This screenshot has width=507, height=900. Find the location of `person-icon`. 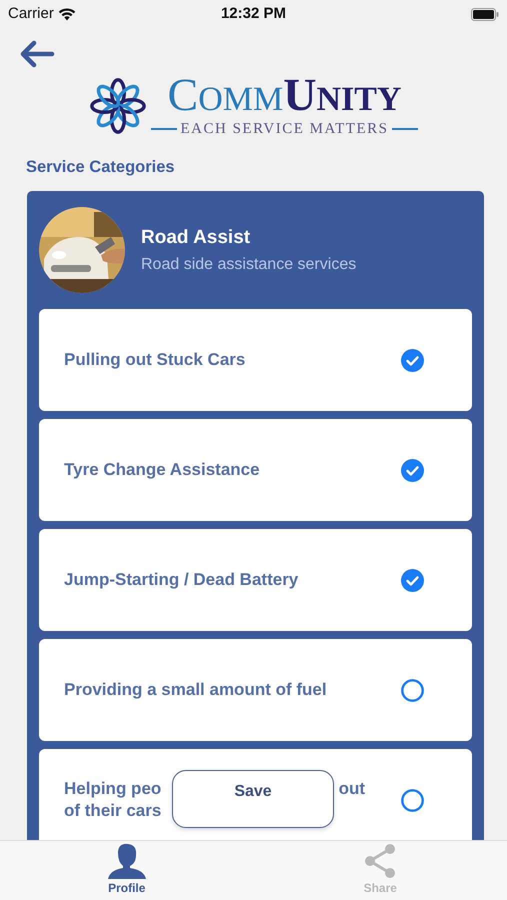

person-icon is located at coordinates (127, 861).